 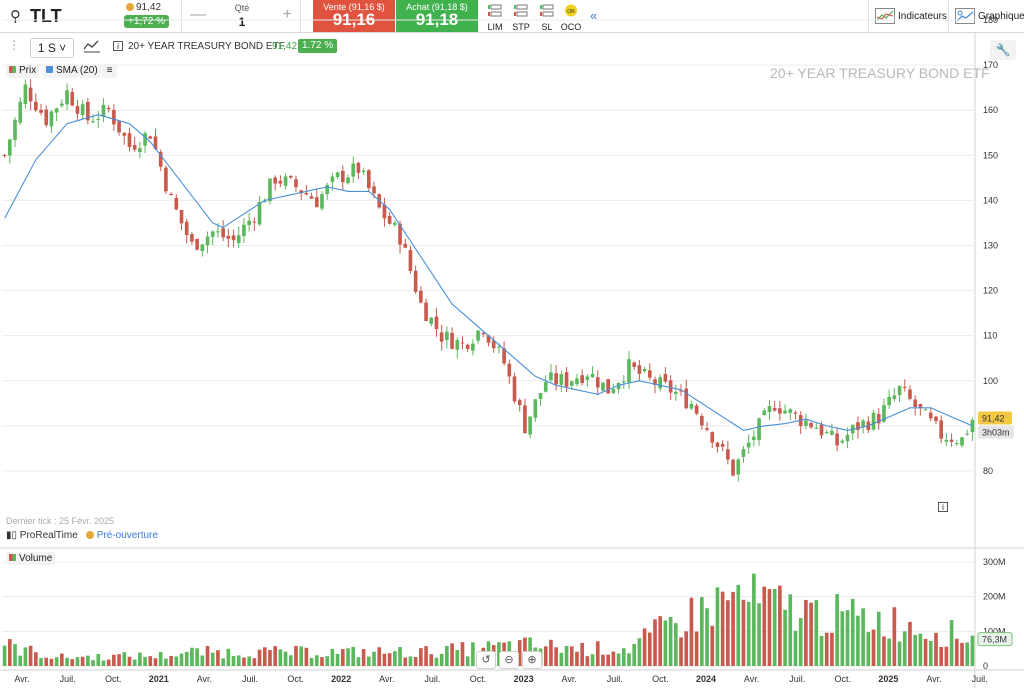 I want to click on legend-sma: SMA (20), so click(x=72, y=71).